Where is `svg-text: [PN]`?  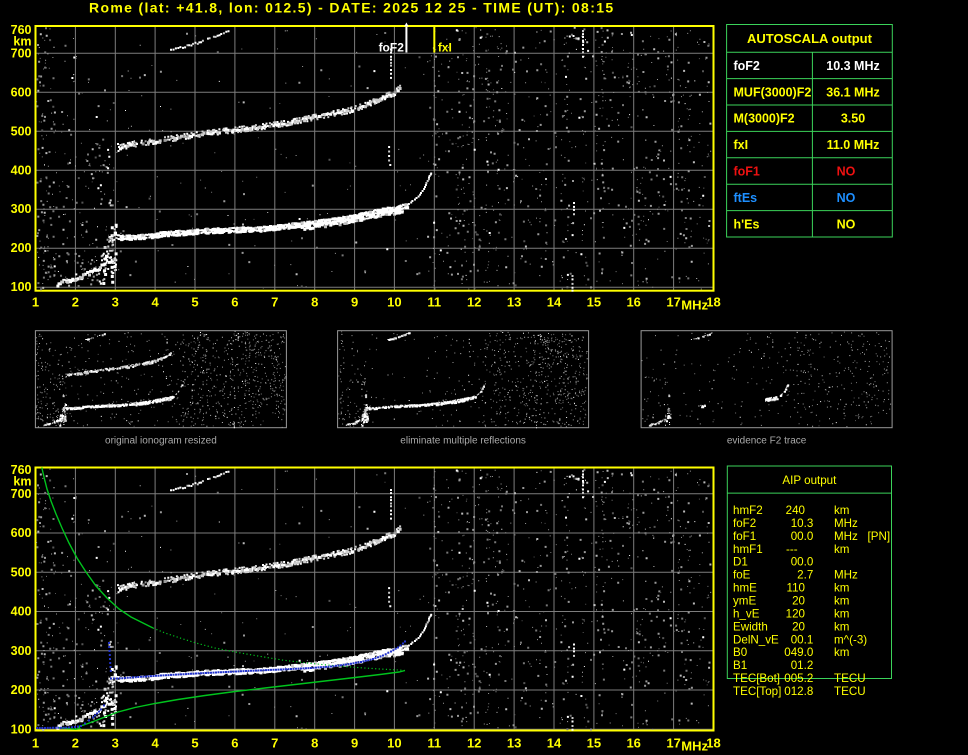
svg-text: [PN] is located at coordinates (879, 536).